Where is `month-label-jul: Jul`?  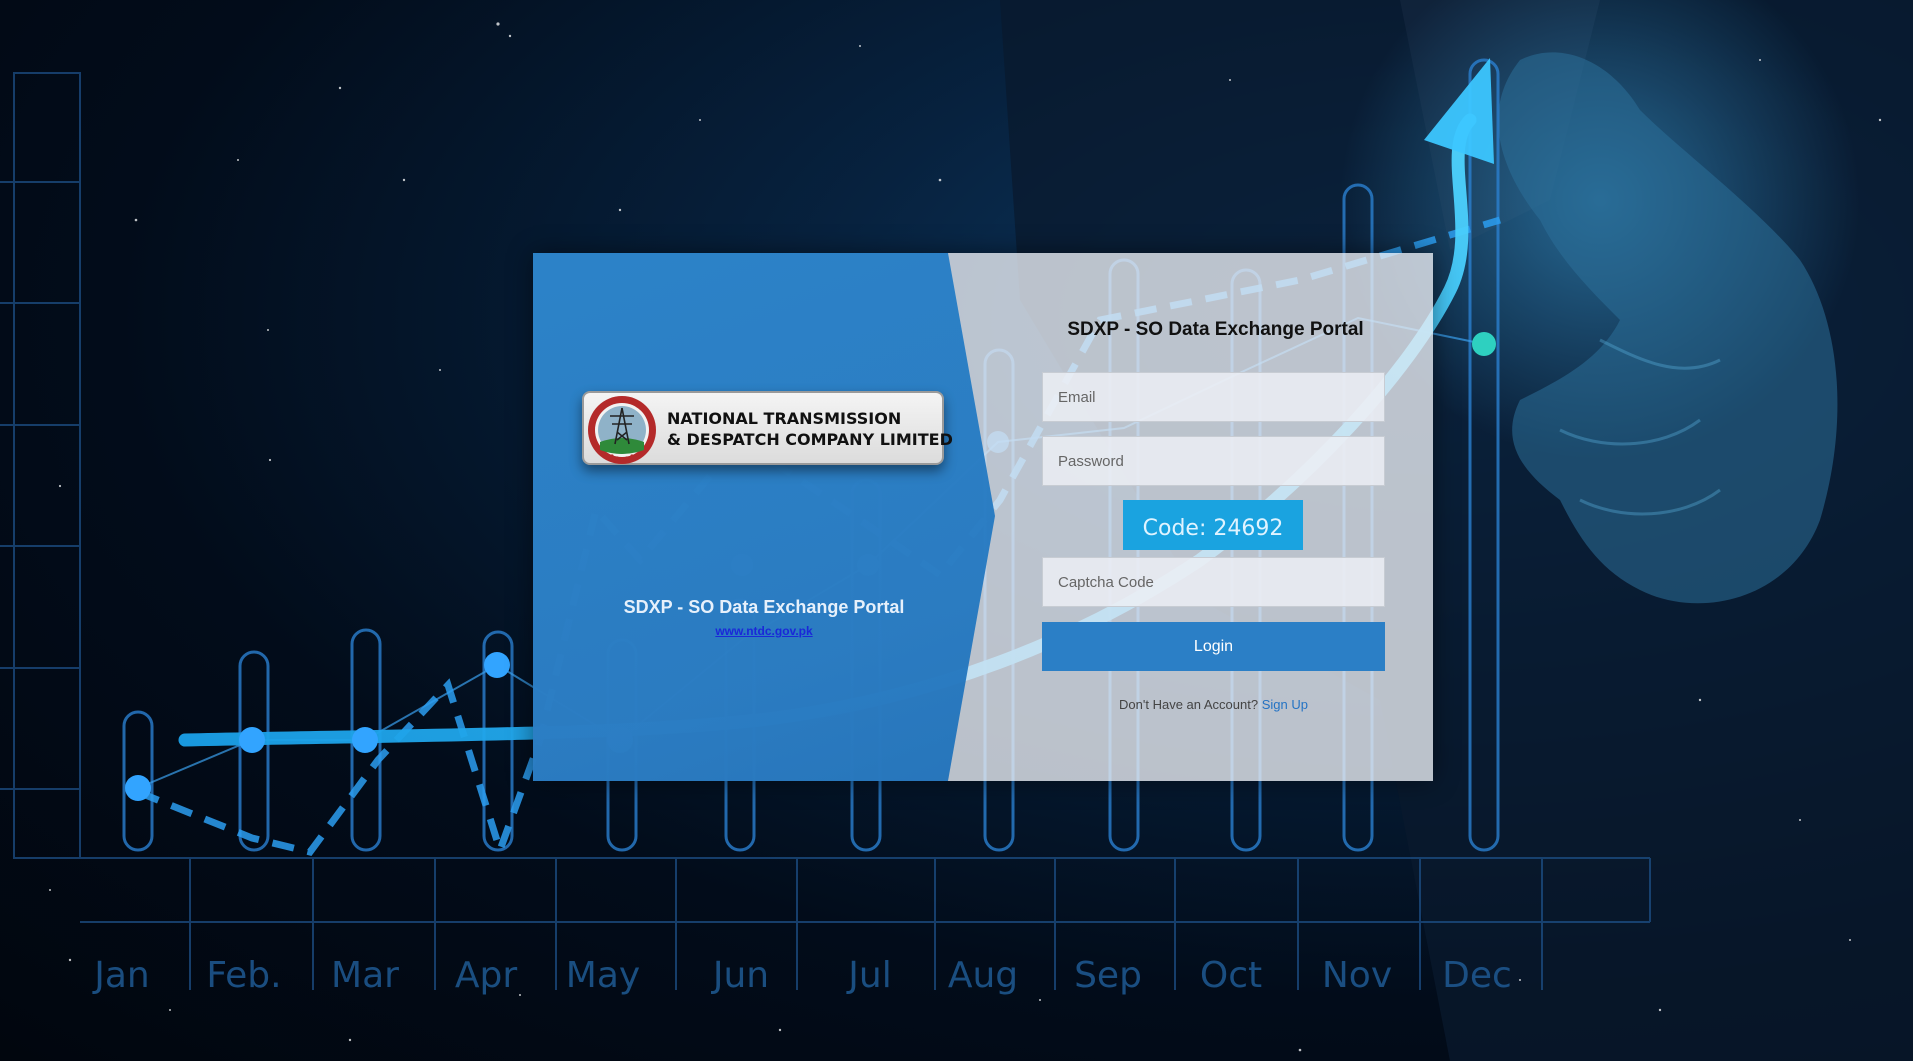 month-label-jul: Jul is located at coordinates (870, 975).